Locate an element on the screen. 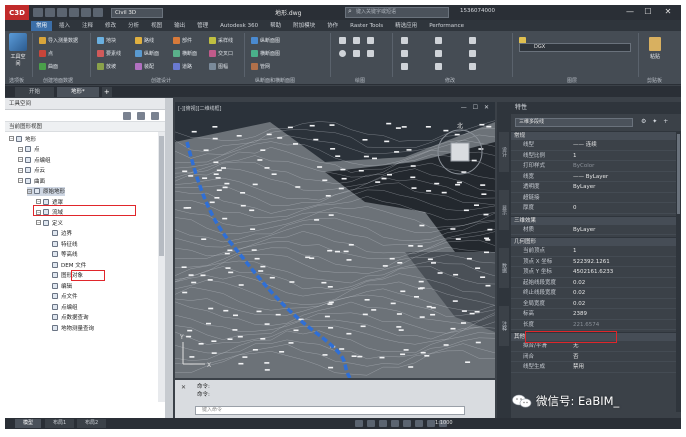 This screenshot has width=686, height=437. paste-button: 粘贴 is located at coordinates (655, 48).